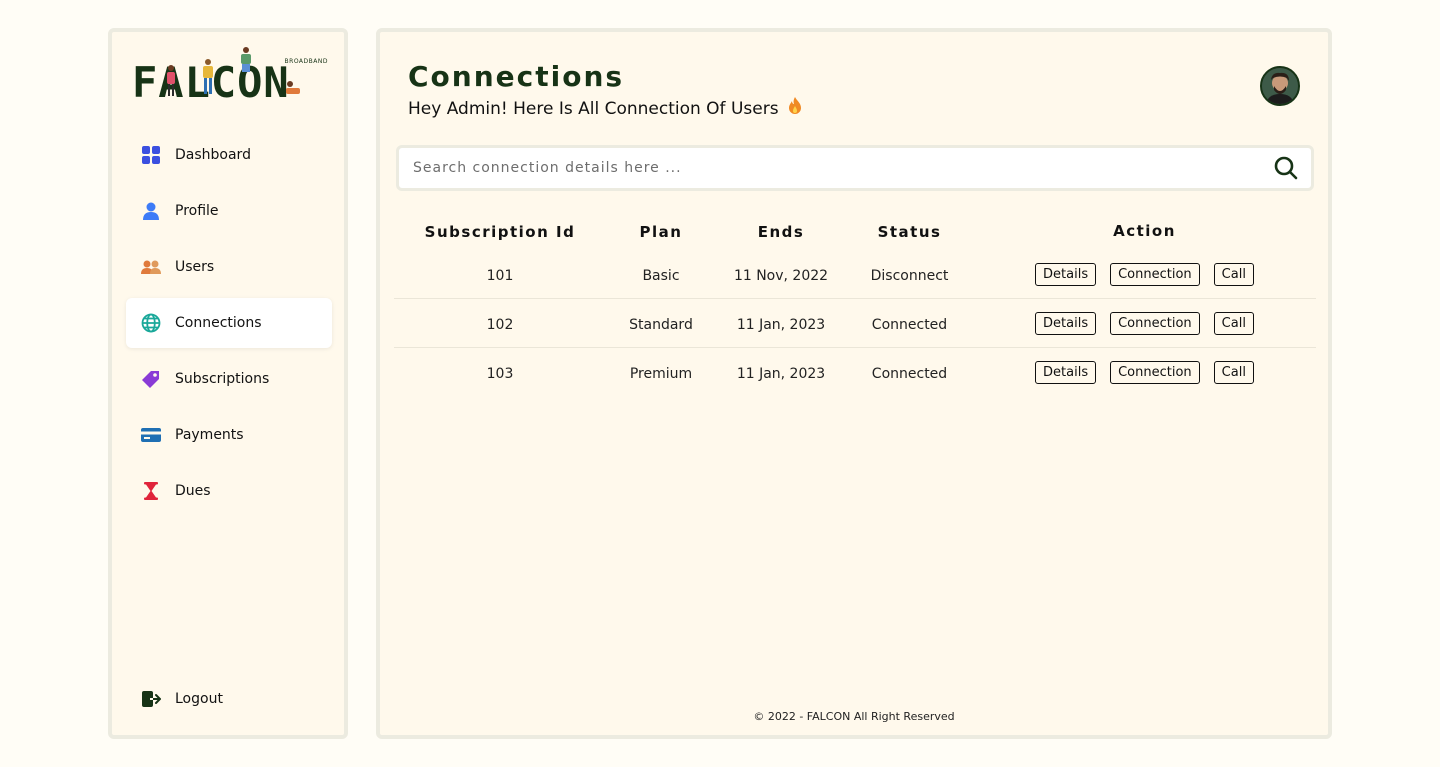 This screenshot has width=1440, height=767. What do you see at coordinates (230, 77) in the screenshot?
I see `falcon-logo: FALCON BROADBAND` at bounding box center [230, 77].